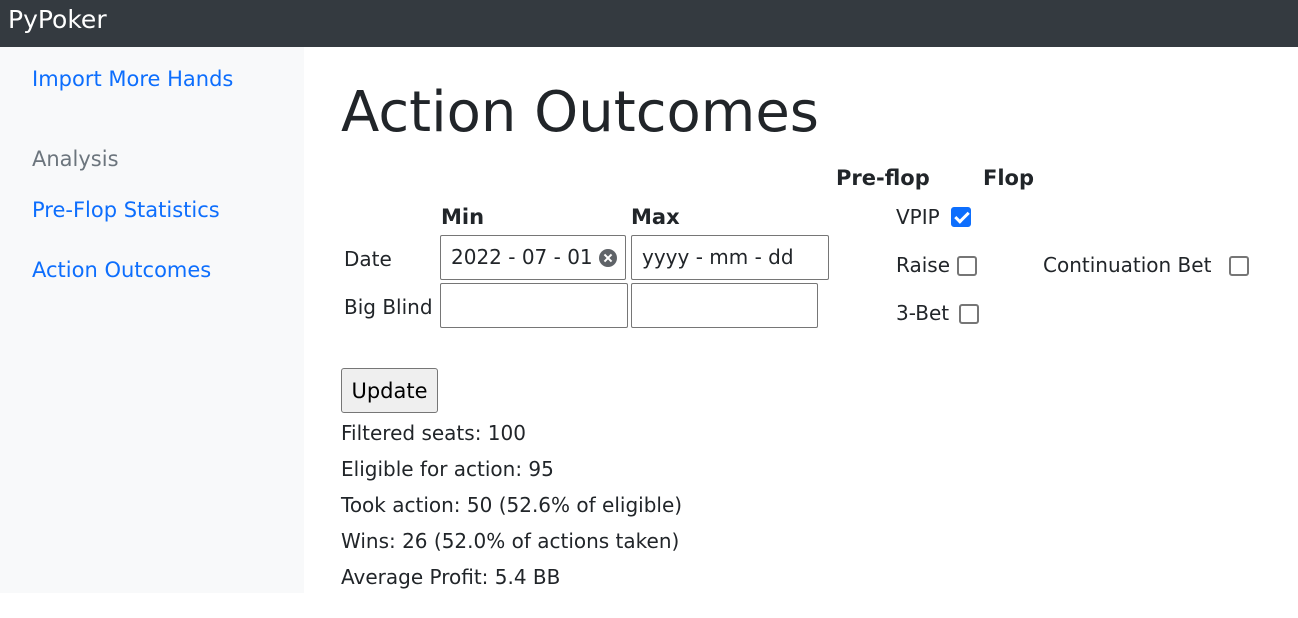 The height and width of the screenshot is (618, 1298). Describe the element at coordinates (534, 305) in the screenshot. I see `big-blind-min-input` at that location.